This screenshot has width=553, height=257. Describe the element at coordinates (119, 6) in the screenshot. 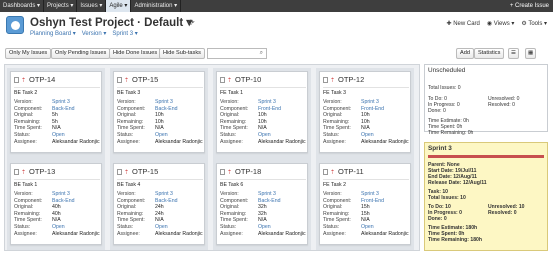

I see `nav-agile: Agile ▾` at that location.